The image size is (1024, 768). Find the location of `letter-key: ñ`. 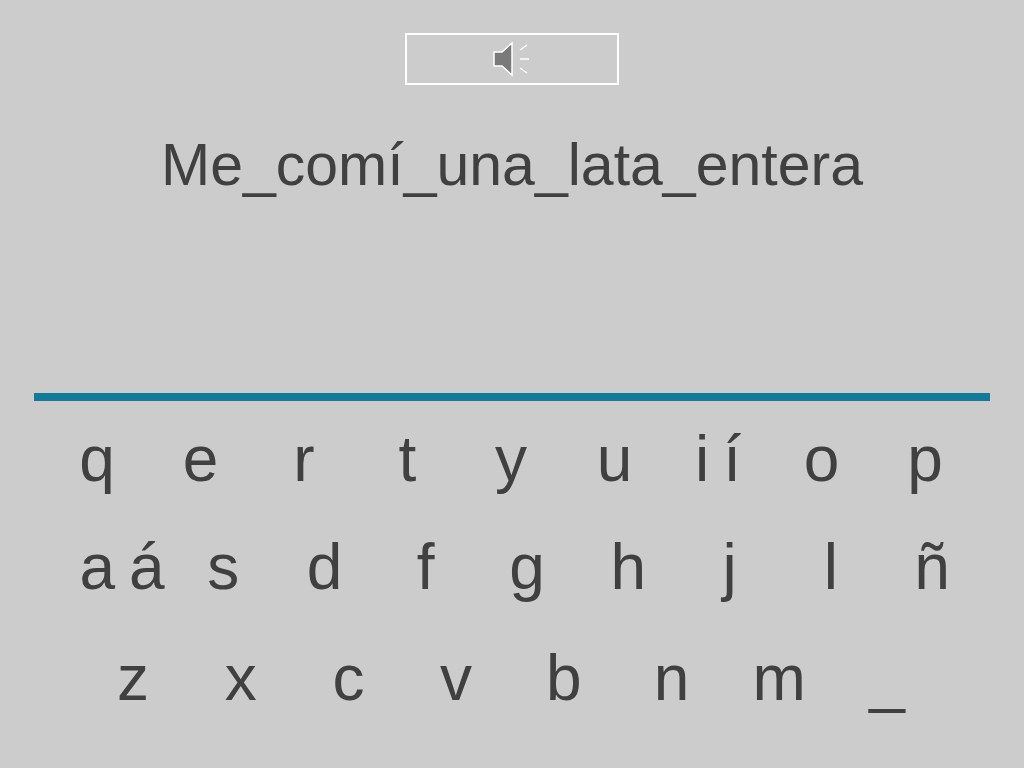

letter-key: ñ is located at coordinates (932, 567).